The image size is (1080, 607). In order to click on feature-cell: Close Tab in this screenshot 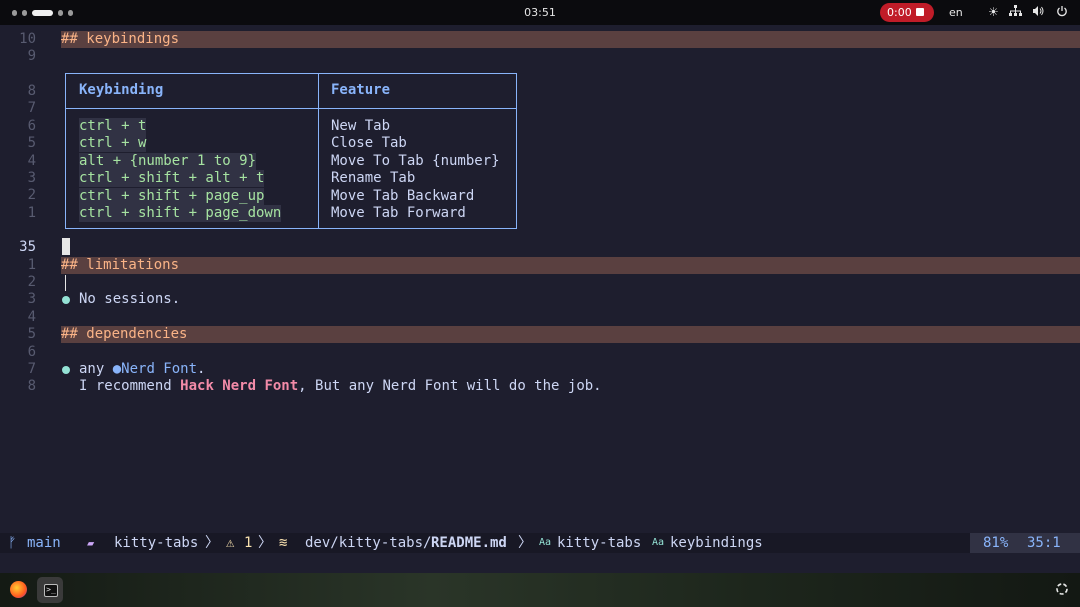, I will do `click(369, 143)`.